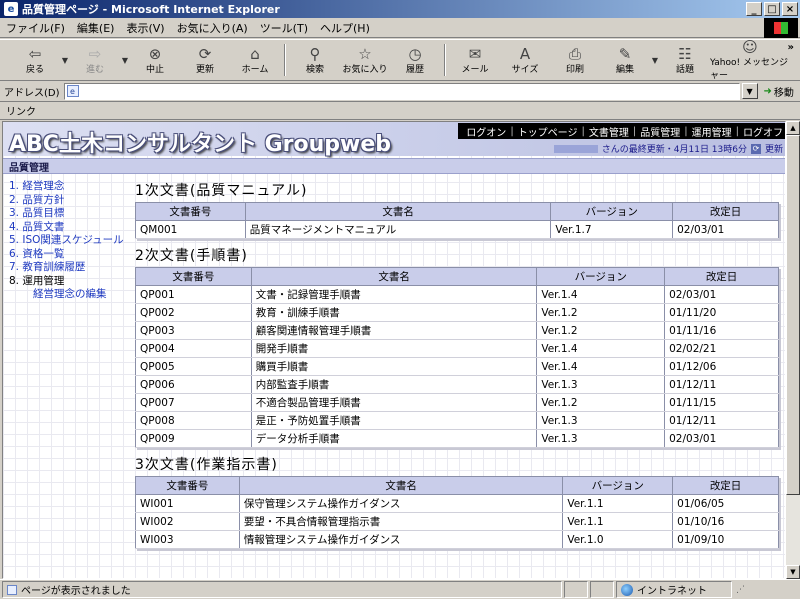 The image size is (800, 599). I want to click on nav-operation-management: 運用管理, so click(712, 131).